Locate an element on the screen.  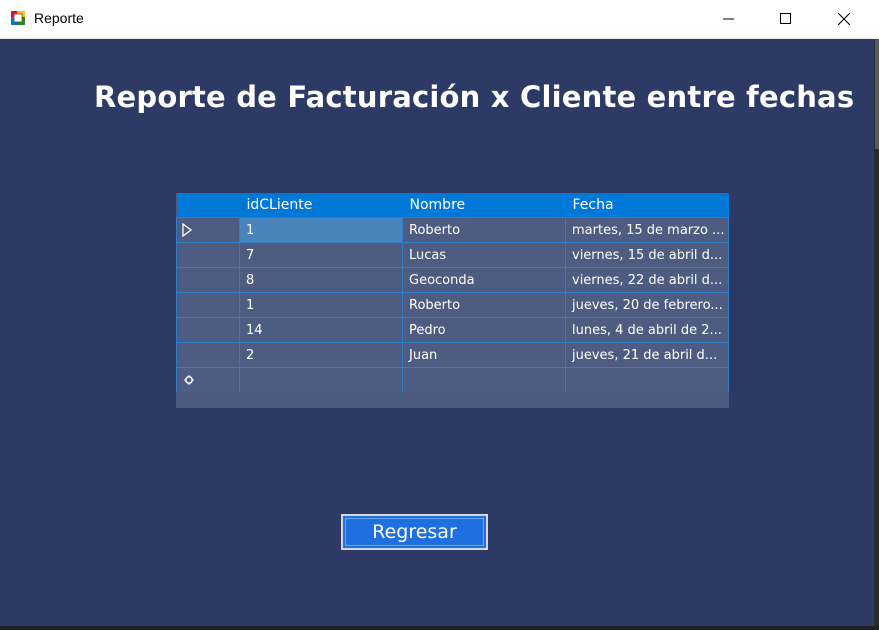
regresar-button: Regresar is located at coordinates (414, 532).